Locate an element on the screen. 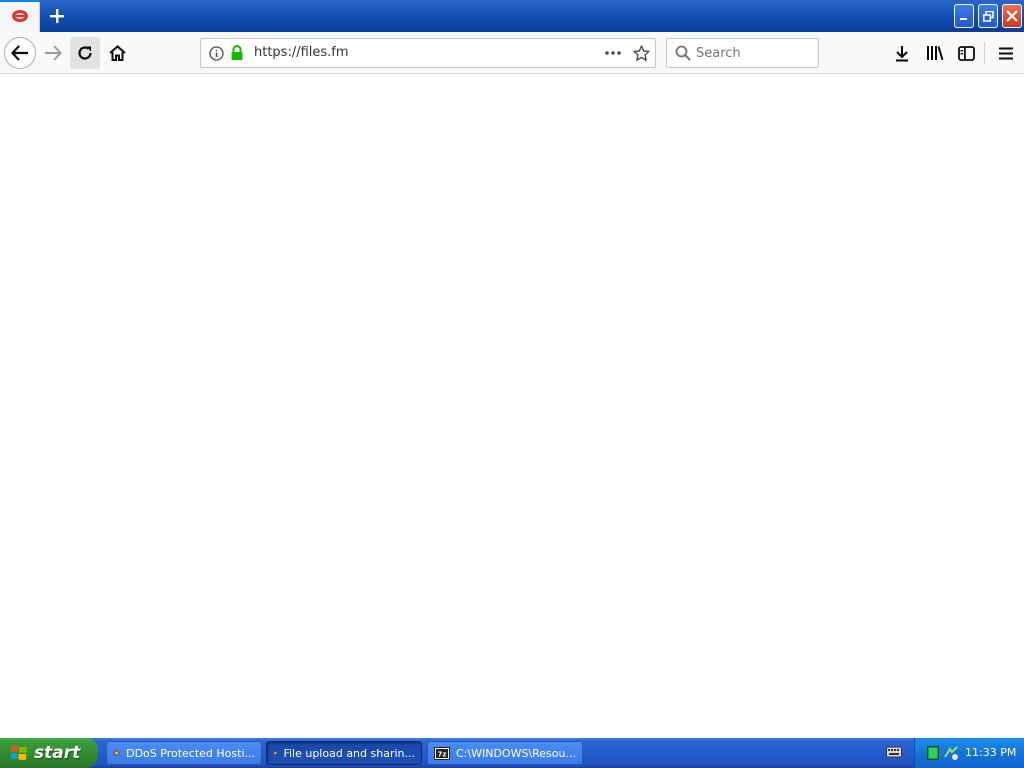 The width and height of the screenshot is (1024, 768). library-icon is located at coordinates (935, 53).